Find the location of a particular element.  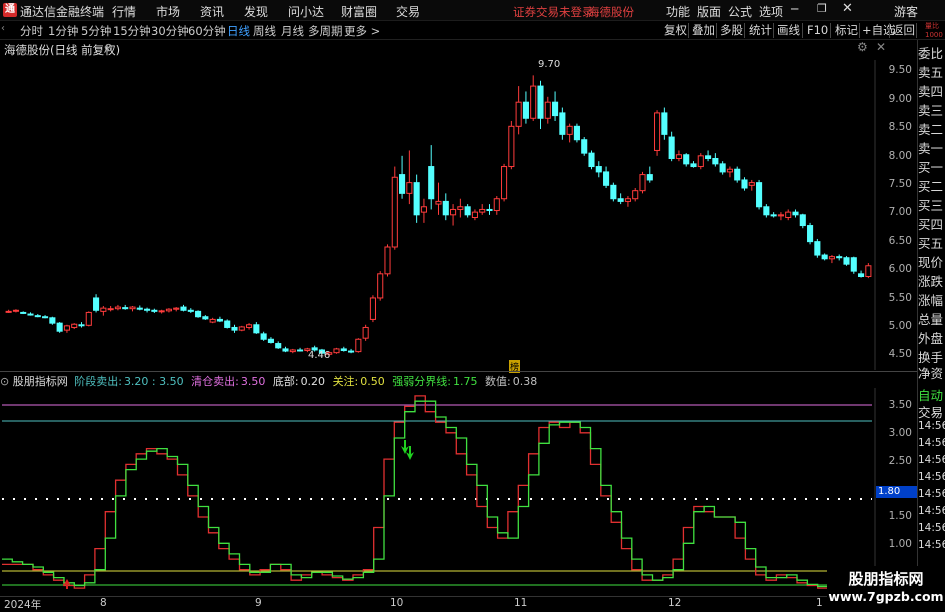

menu-item-hangqing: 行情 is located at coordinates (124, 11).